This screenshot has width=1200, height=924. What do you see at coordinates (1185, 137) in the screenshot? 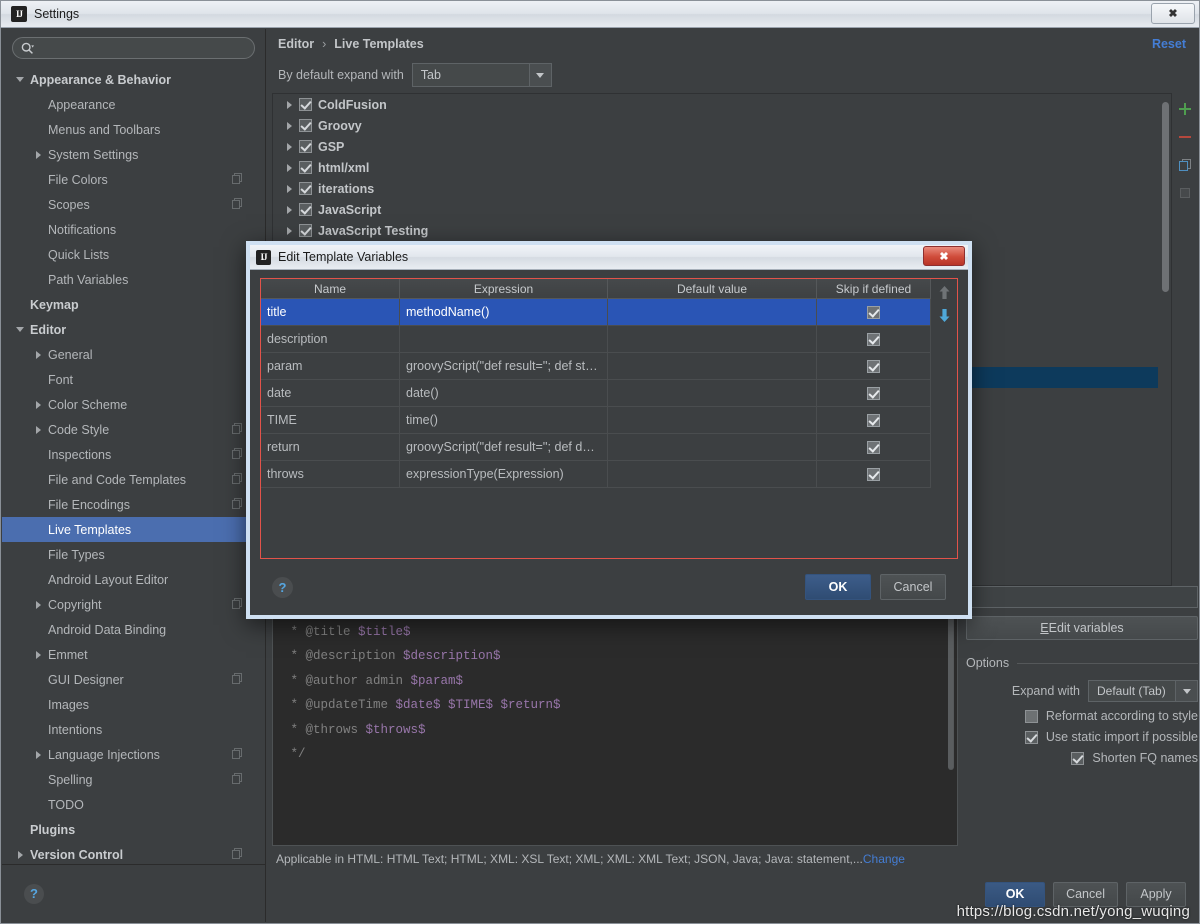
I see `remove-template-button` at bounding box center [1185, 137].